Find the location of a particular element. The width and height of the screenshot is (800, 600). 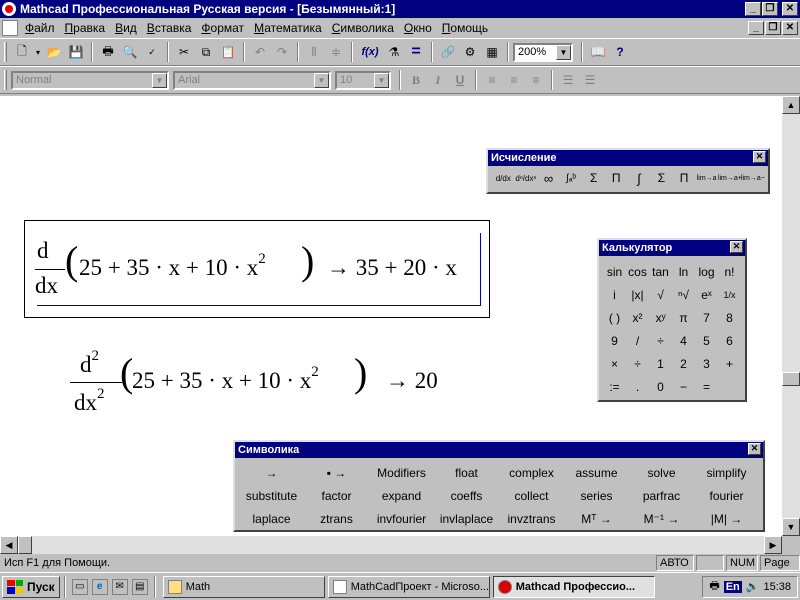

redo-icon: ↷ is located at coordinates (282, 52).